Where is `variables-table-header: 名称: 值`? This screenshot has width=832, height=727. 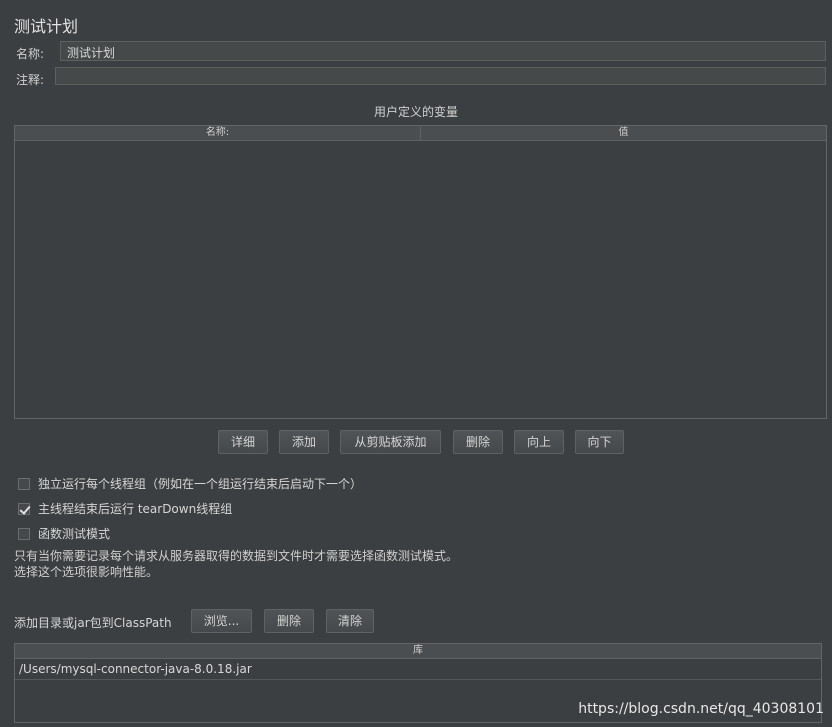
variables-table-header: 名称: 值 is located at coordinates (420, 133).